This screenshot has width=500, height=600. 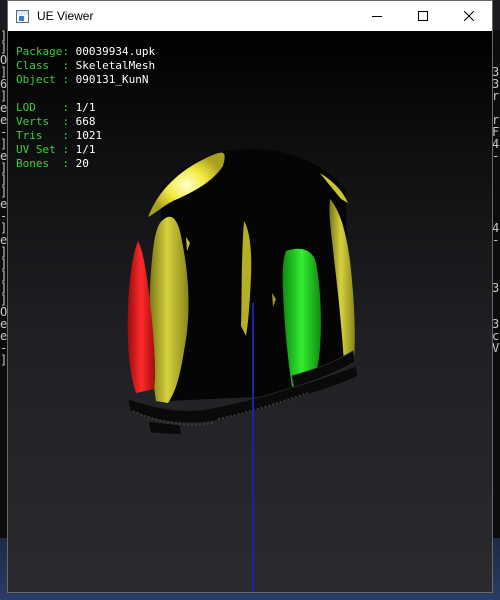 I want to click on info-tris: Tris : 1021, so click(x=85, y=136).